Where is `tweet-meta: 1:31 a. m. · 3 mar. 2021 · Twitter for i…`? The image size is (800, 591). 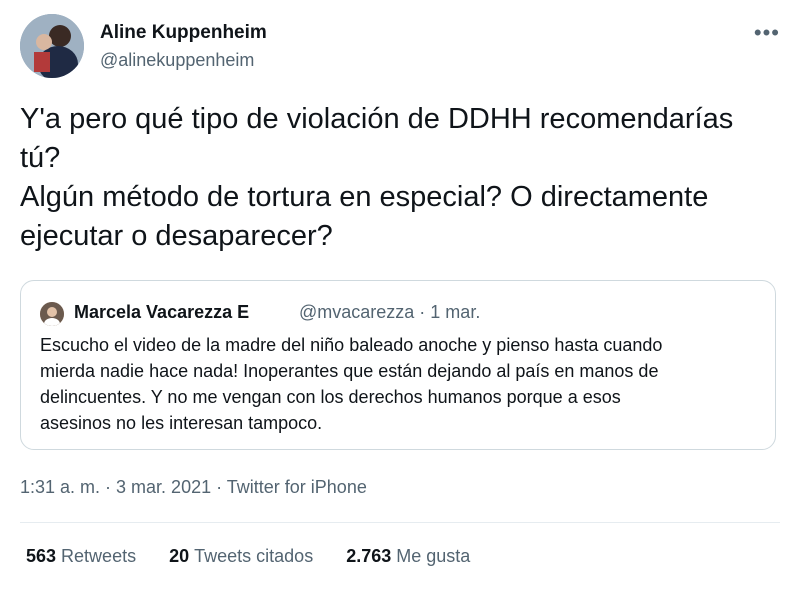 tweet-meta: 1:31 a. m. · 3 mar. 2021 · Twitter for i… is located at coordinates (193, 487).